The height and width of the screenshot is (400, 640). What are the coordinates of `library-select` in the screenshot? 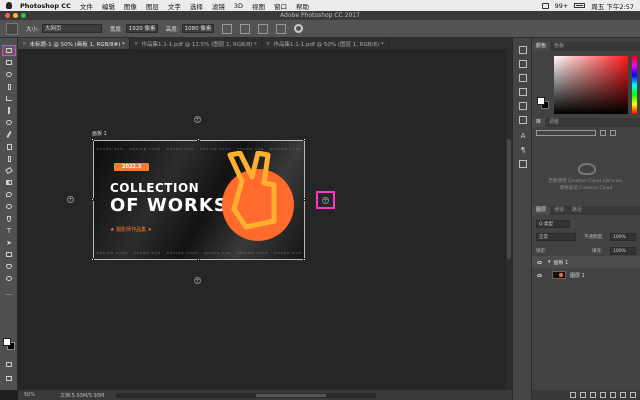 It's located at (566, 133).